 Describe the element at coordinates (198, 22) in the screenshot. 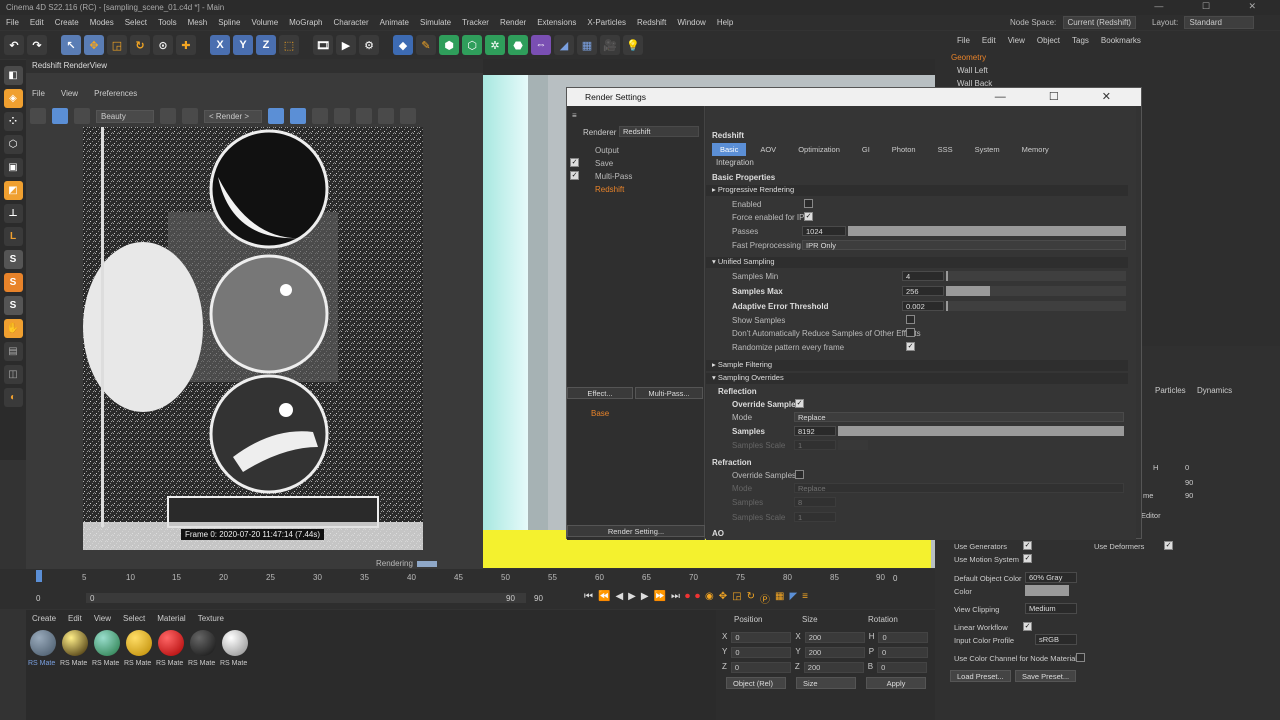

I see `menu-mesh: Mesh` at that location.